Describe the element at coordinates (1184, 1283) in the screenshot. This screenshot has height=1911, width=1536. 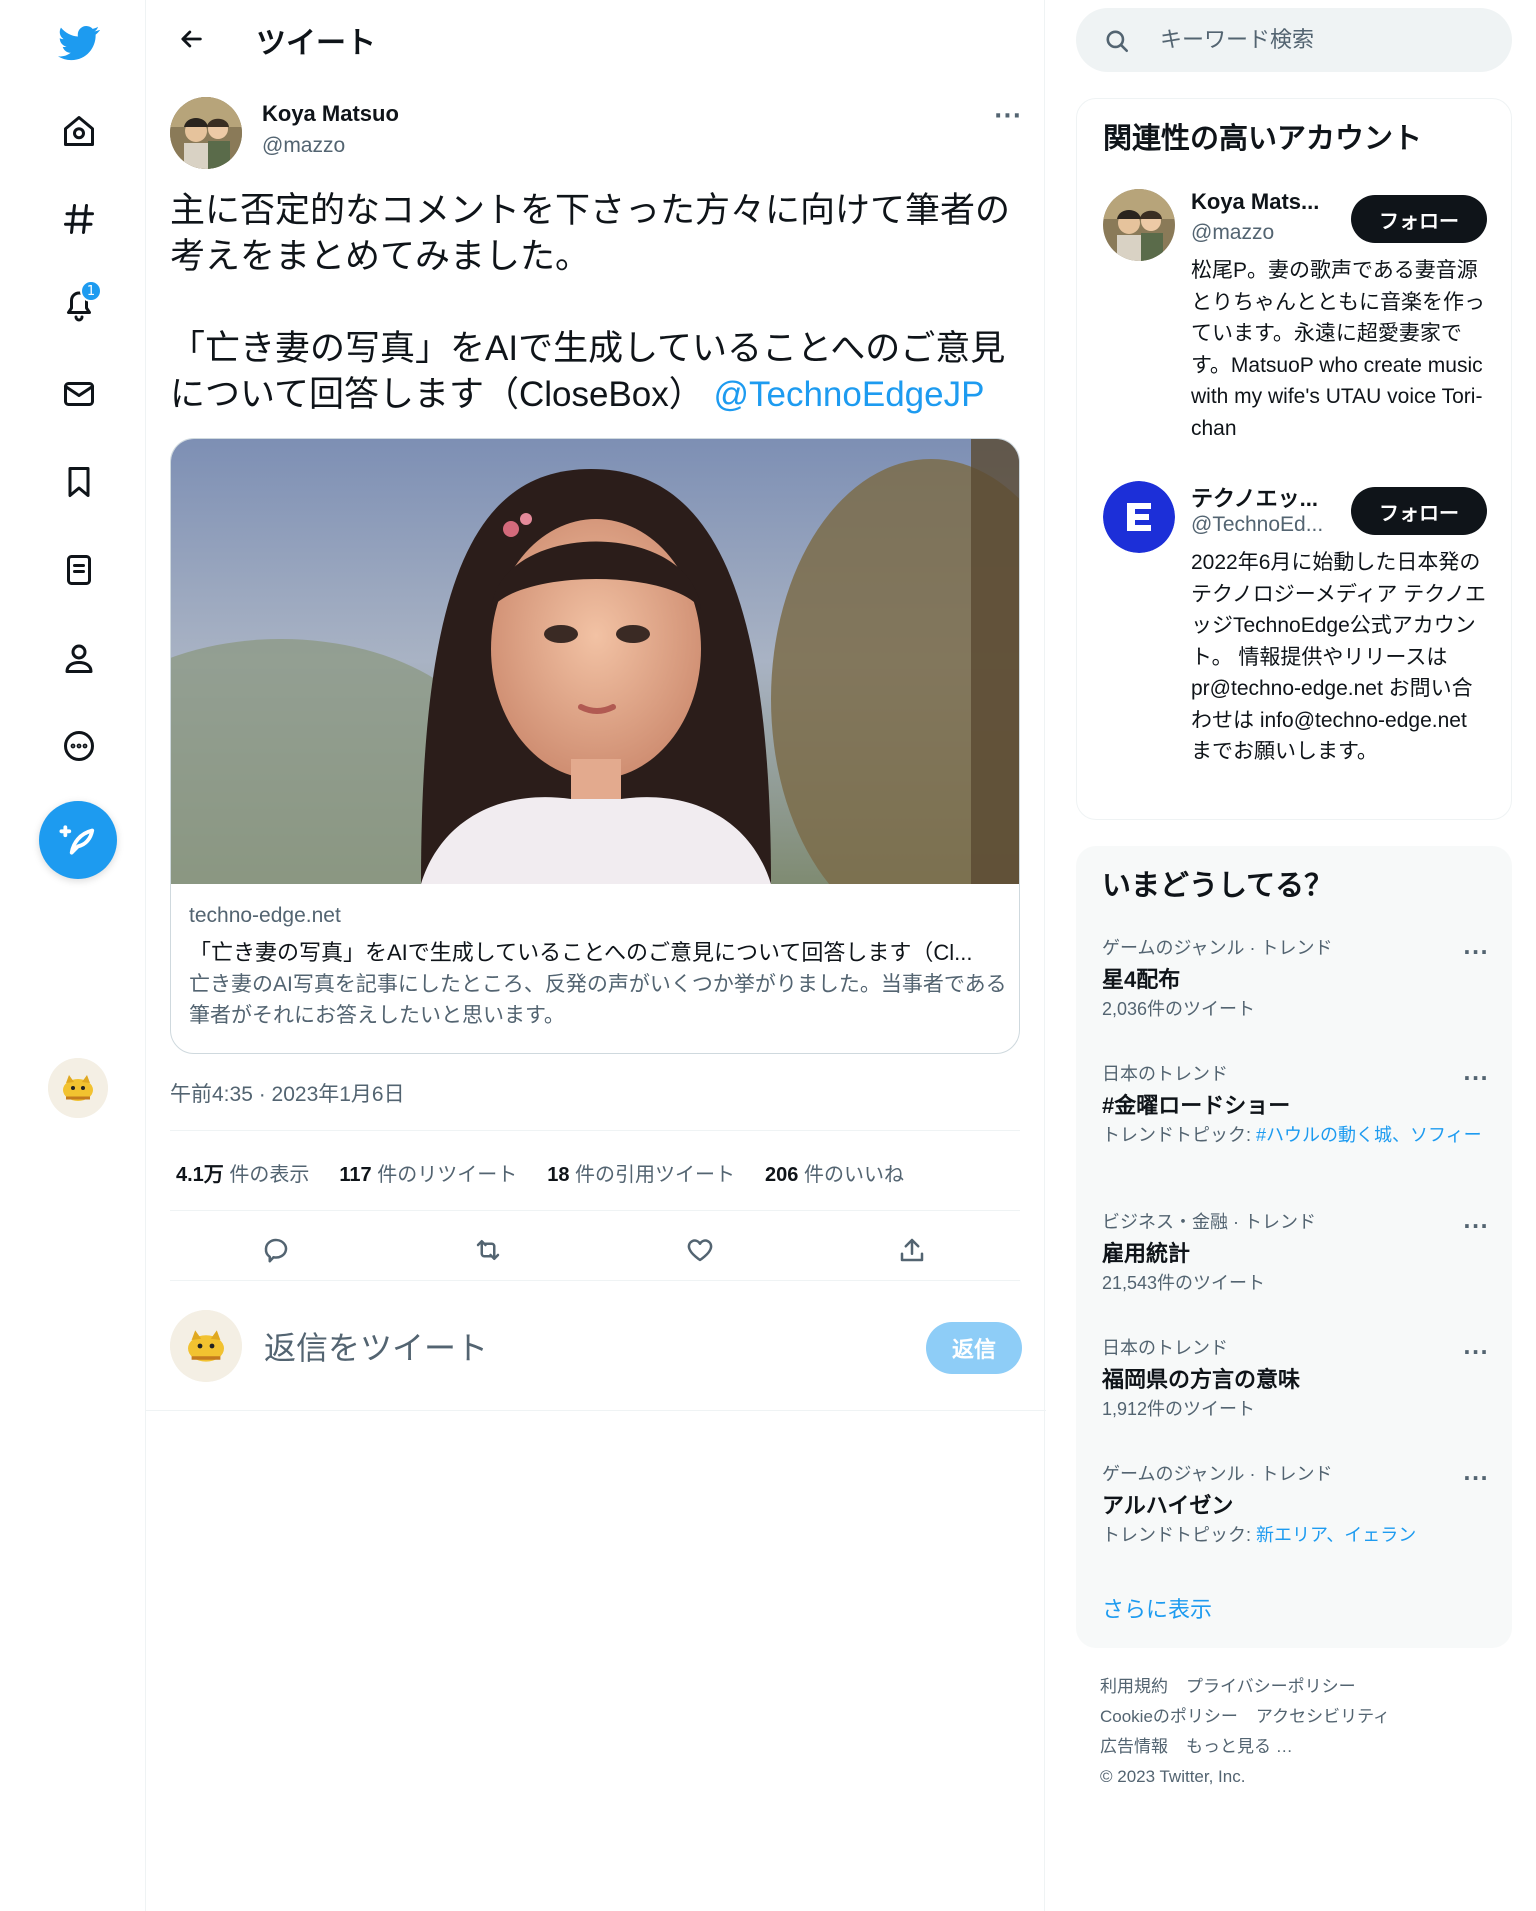
I see `trend-count: 21,543件のツイート` at that location.